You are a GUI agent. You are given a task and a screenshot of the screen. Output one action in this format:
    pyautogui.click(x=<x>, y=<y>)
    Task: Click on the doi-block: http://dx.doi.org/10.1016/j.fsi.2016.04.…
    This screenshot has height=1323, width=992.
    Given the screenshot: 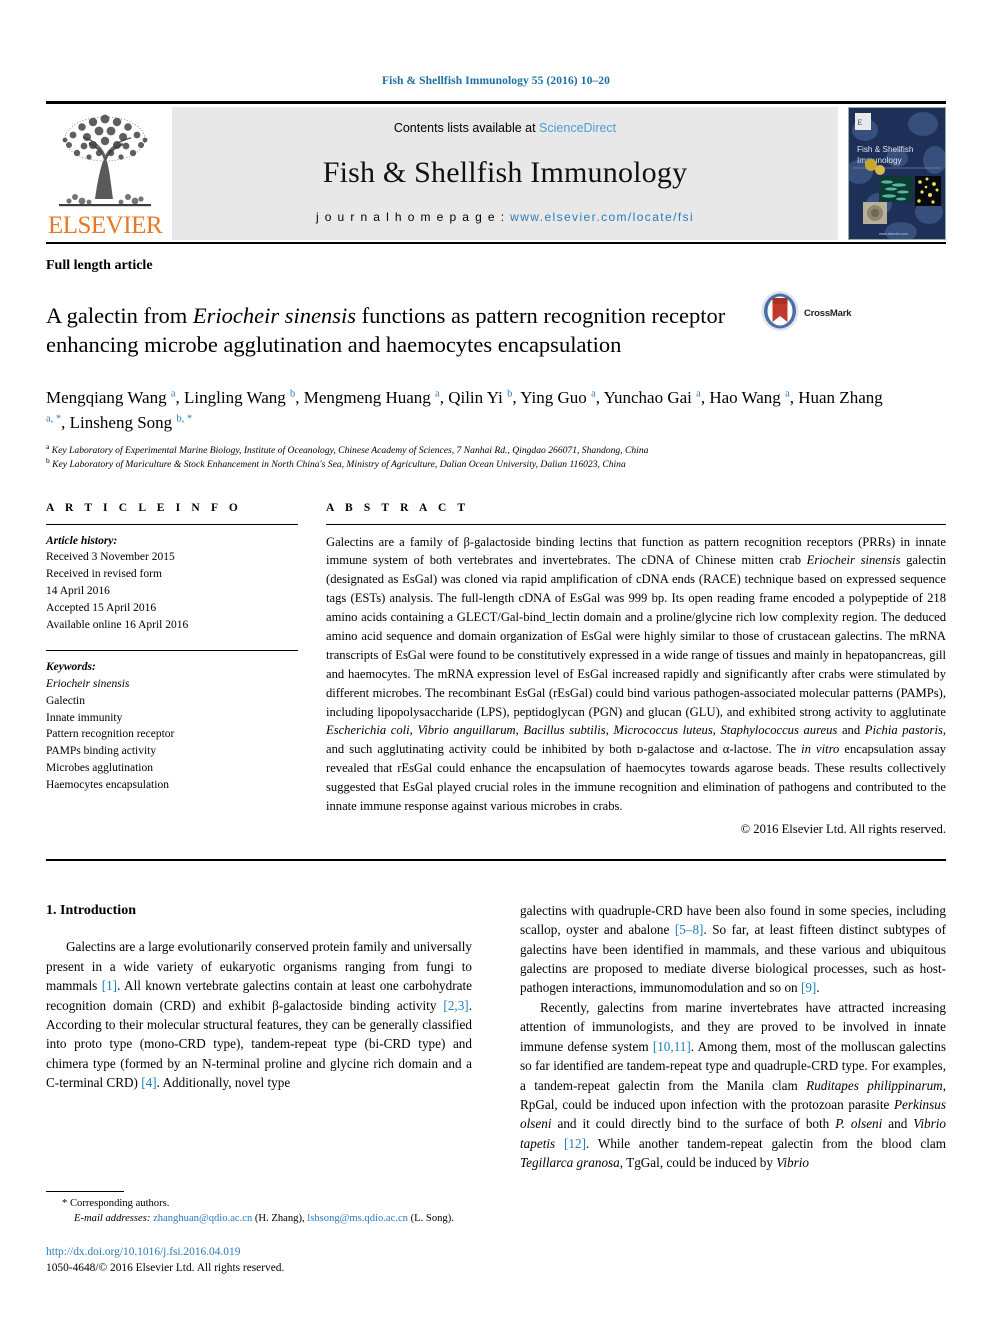 What is the action you would take?
    pyautogui.click(x=260, y=1260)
    